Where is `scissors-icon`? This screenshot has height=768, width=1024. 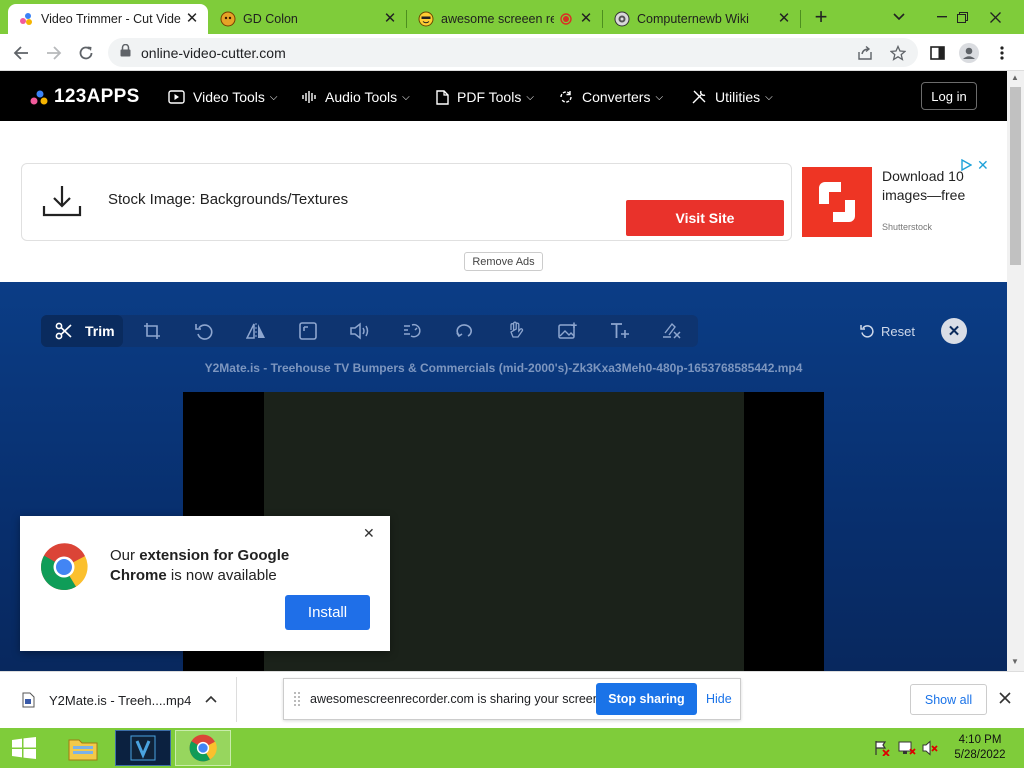 scissors-icon is located at coordinates (63, 331).